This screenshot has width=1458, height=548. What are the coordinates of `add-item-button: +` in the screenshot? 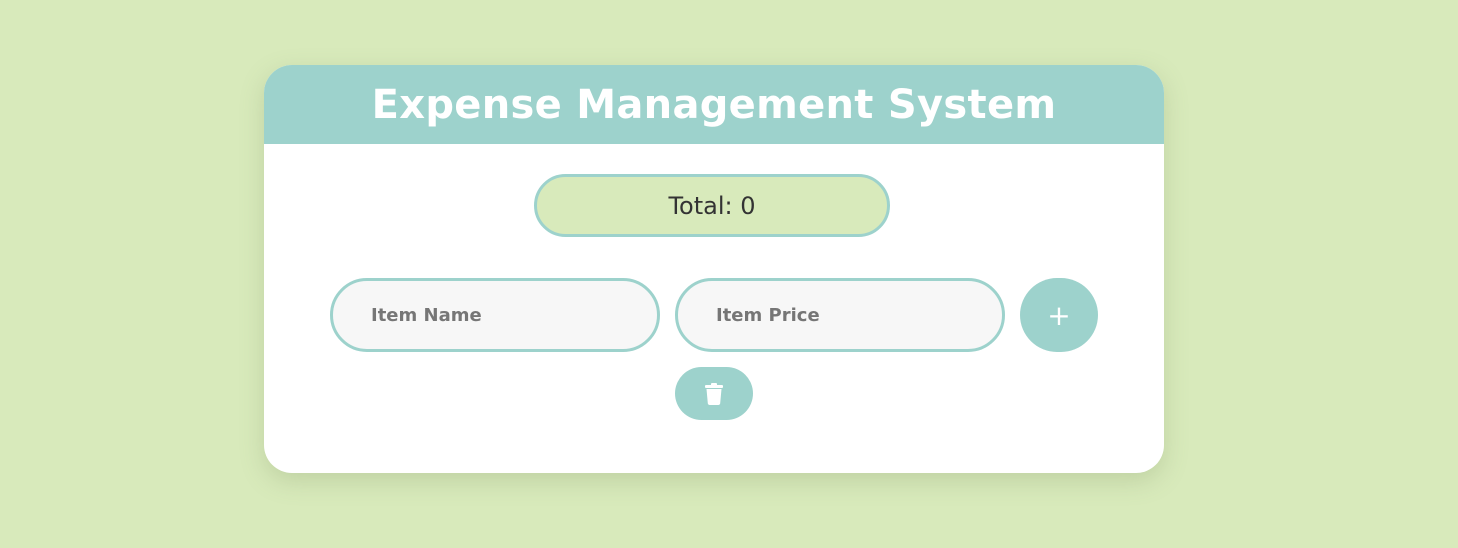 It's located at (1059, 315).